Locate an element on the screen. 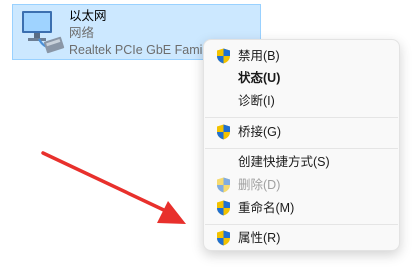  menu-item-disable: 禁用(B) is located at coordinates (301, 56).